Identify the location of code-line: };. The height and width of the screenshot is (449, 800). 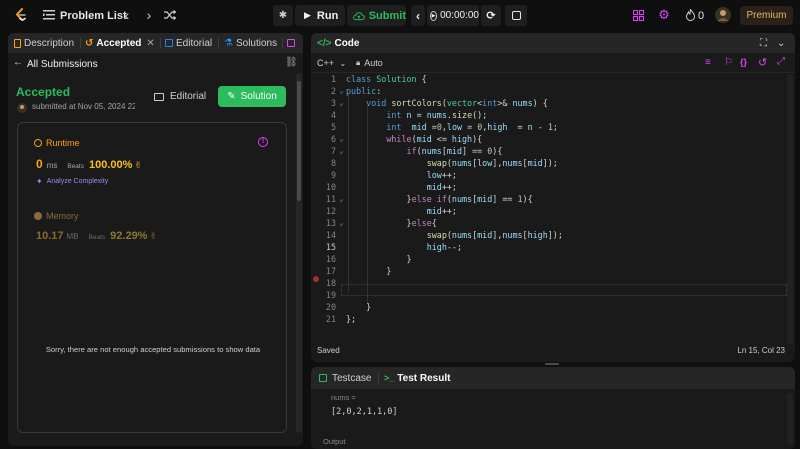
(351, 319).